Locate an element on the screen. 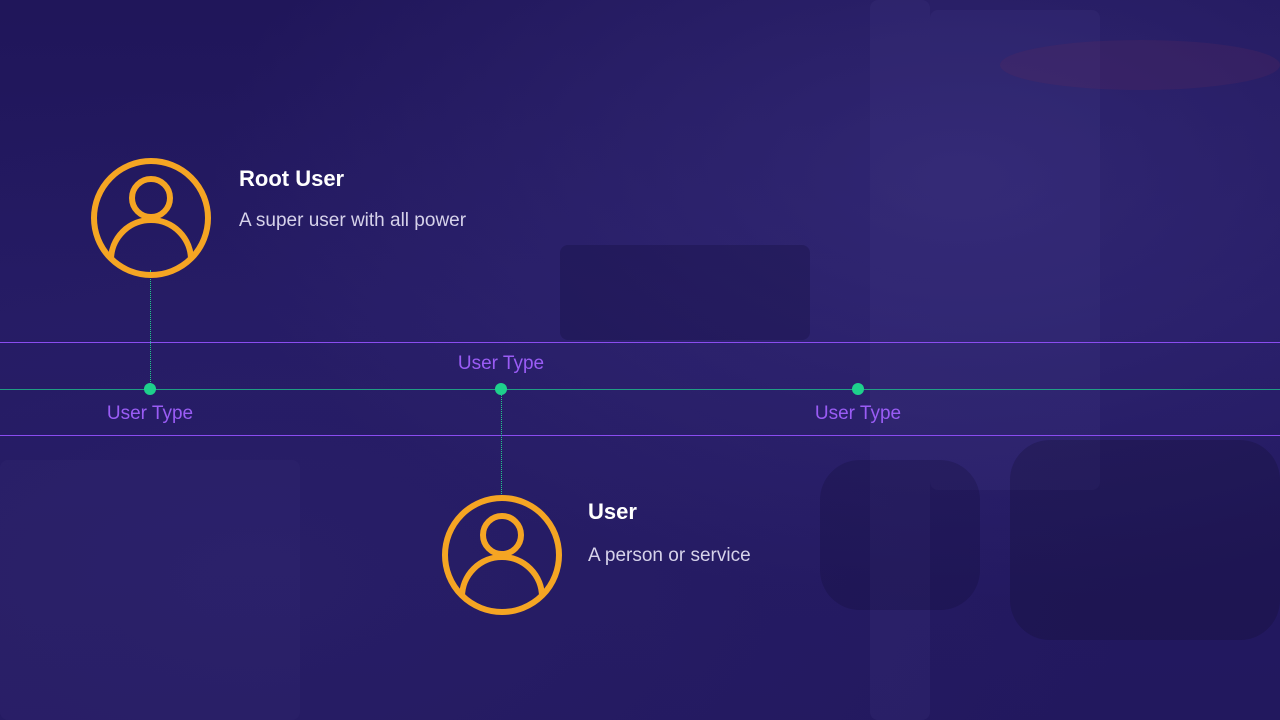 This screenshot has width=1280, height=720. root-user-connector is located at coordinates (150, 329).